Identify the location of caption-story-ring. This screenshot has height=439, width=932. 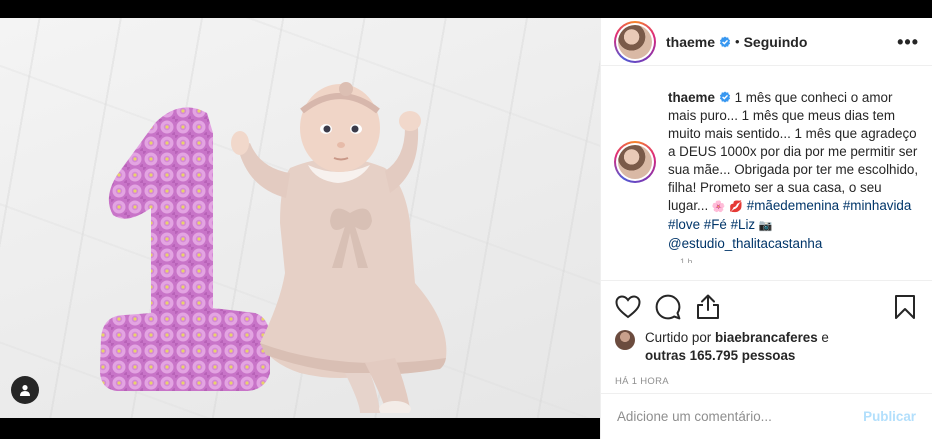
(635, 162).